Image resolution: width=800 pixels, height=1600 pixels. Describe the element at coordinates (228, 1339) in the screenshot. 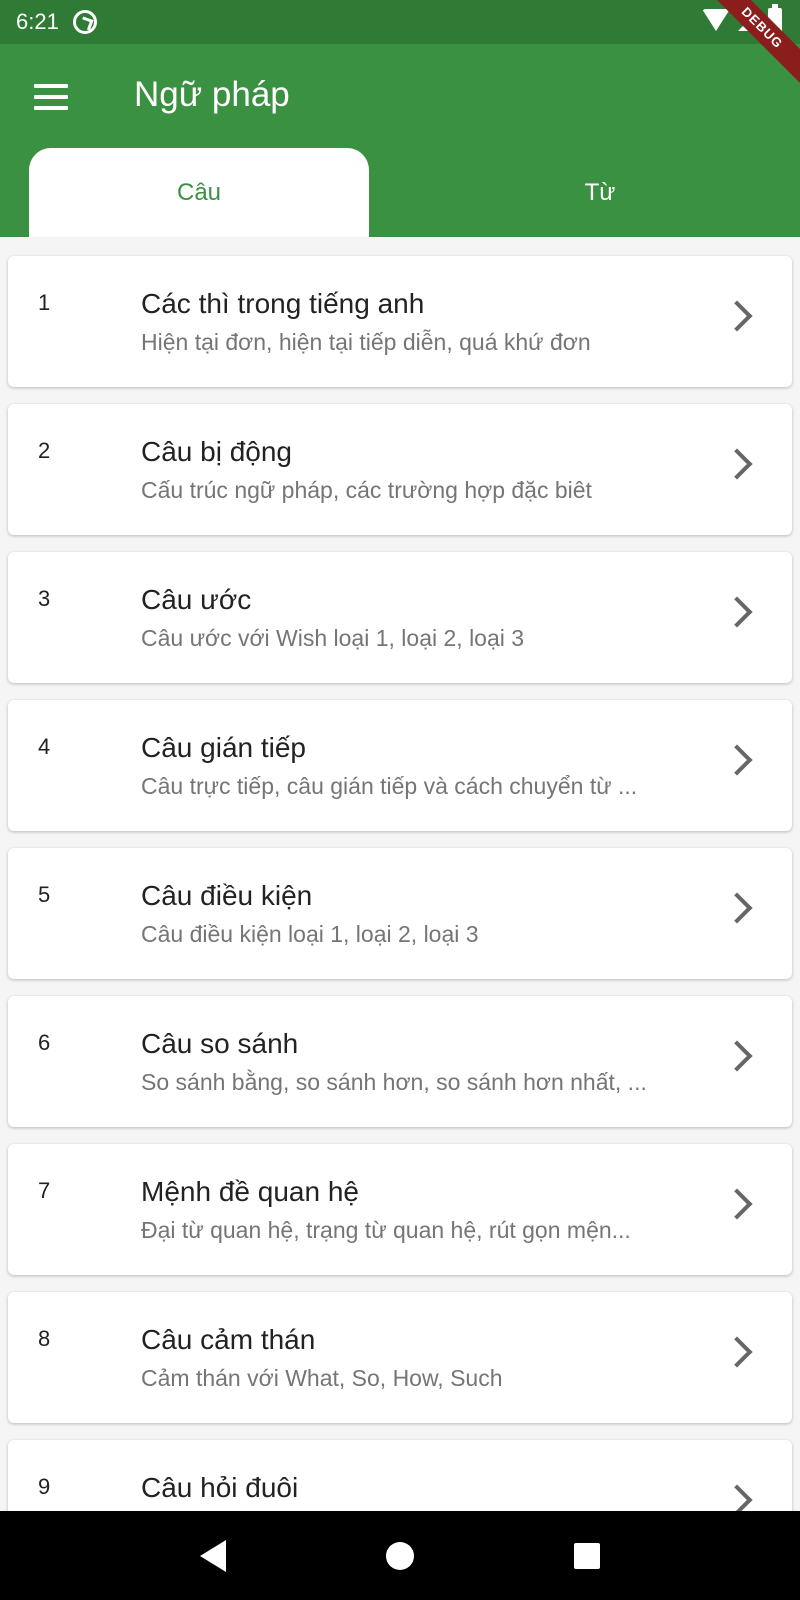

I see `lesson-title: Câu cảm thán` at that location.